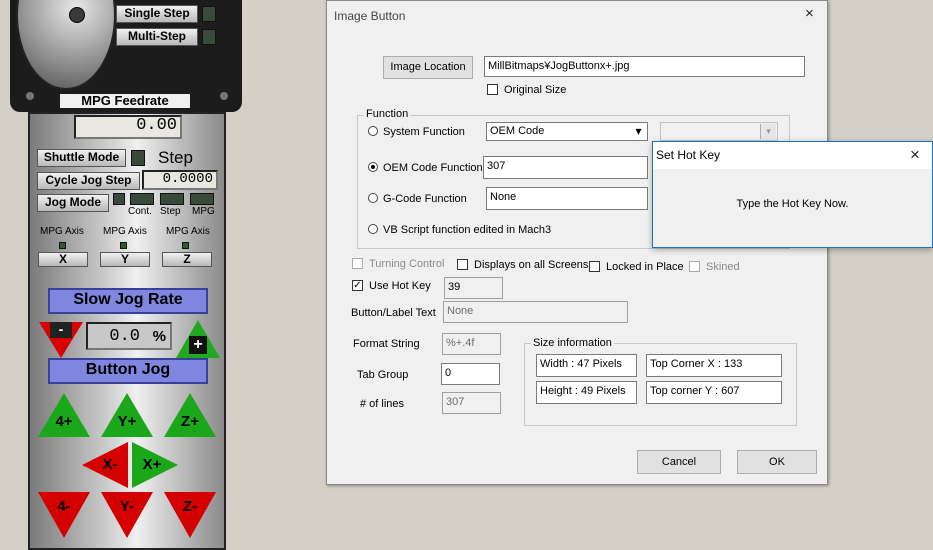 The width and height of the screenshot is (933, 550). Describe the element at coordinates (61, 330) in the screenshot. I see `minus-icon: -` at that location.